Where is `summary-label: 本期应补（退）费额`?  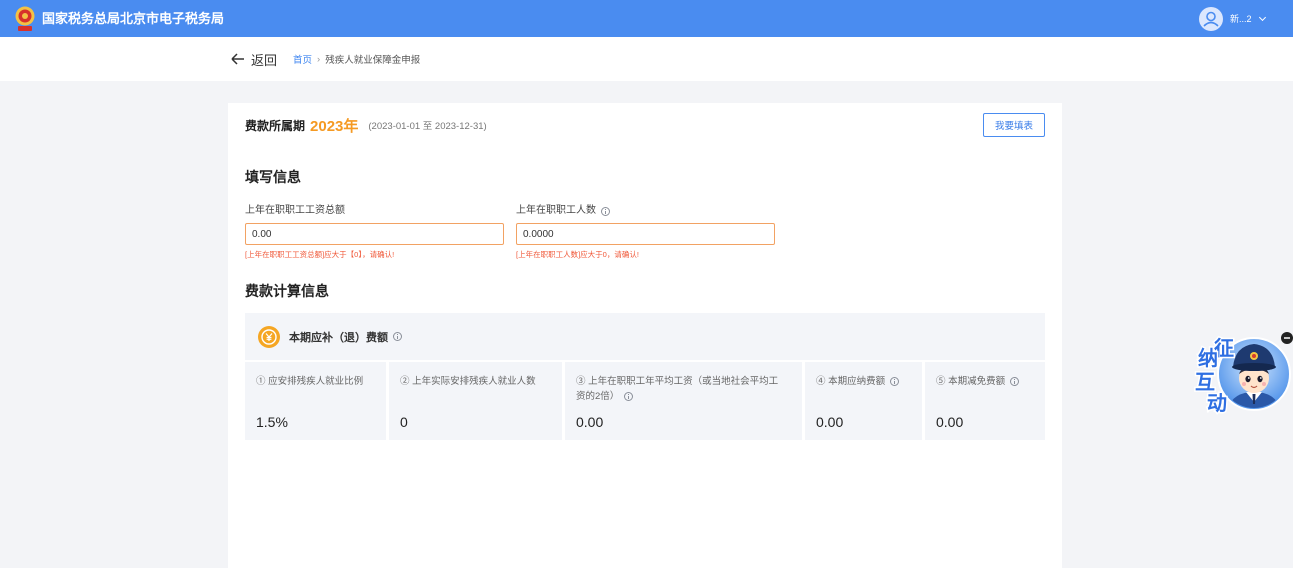 summary-label: 本期应补（退）费额 is located at coordinates (338, 337).